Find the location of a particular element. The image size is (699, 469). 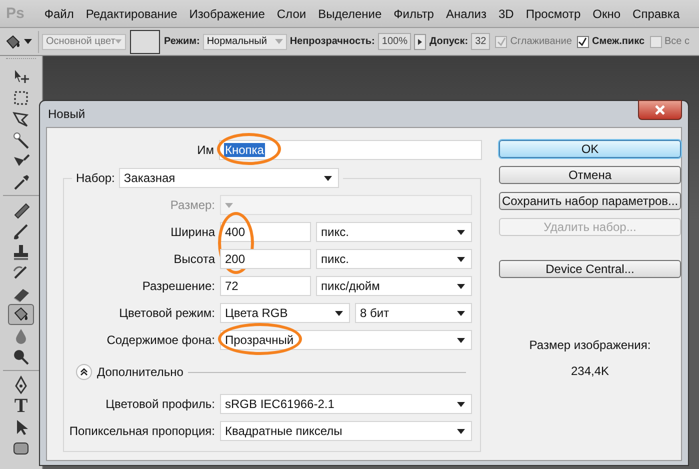

chevron-icon is located at coordinates (84, 372).